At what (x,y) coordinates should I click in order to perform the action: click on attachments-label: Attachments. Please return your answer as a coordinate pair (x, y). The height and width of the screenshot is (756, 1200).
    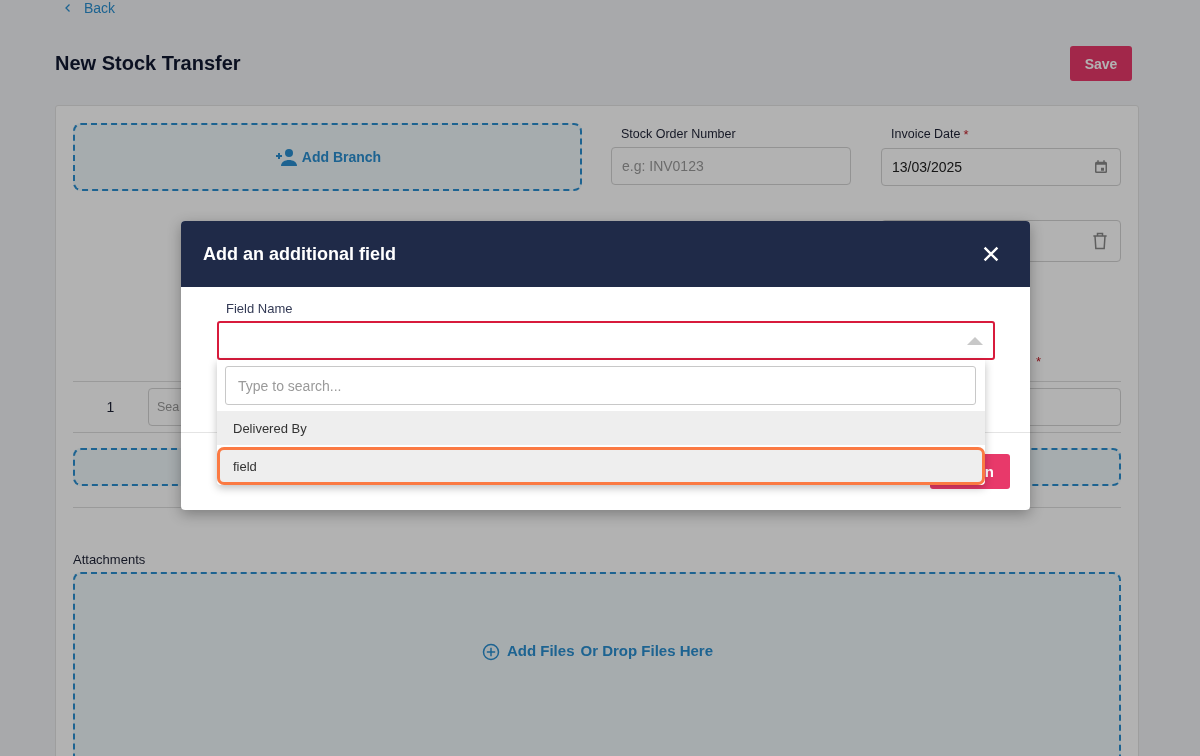
    Looking at the image, I should click on (110, 559).